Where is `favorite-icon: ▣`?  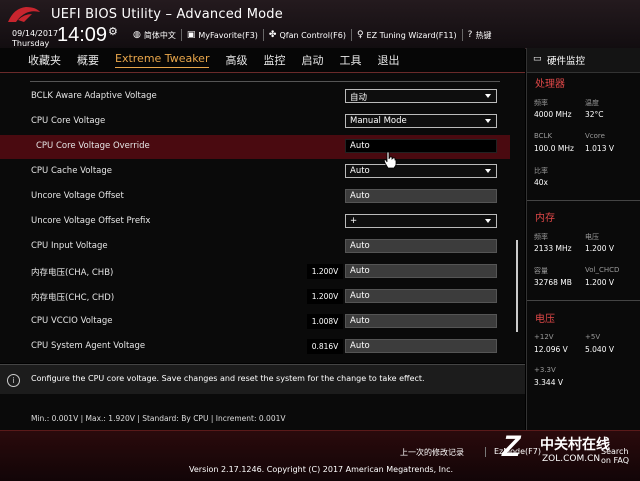 favorite-icon: ▣ is located at coordinates (191, 35).